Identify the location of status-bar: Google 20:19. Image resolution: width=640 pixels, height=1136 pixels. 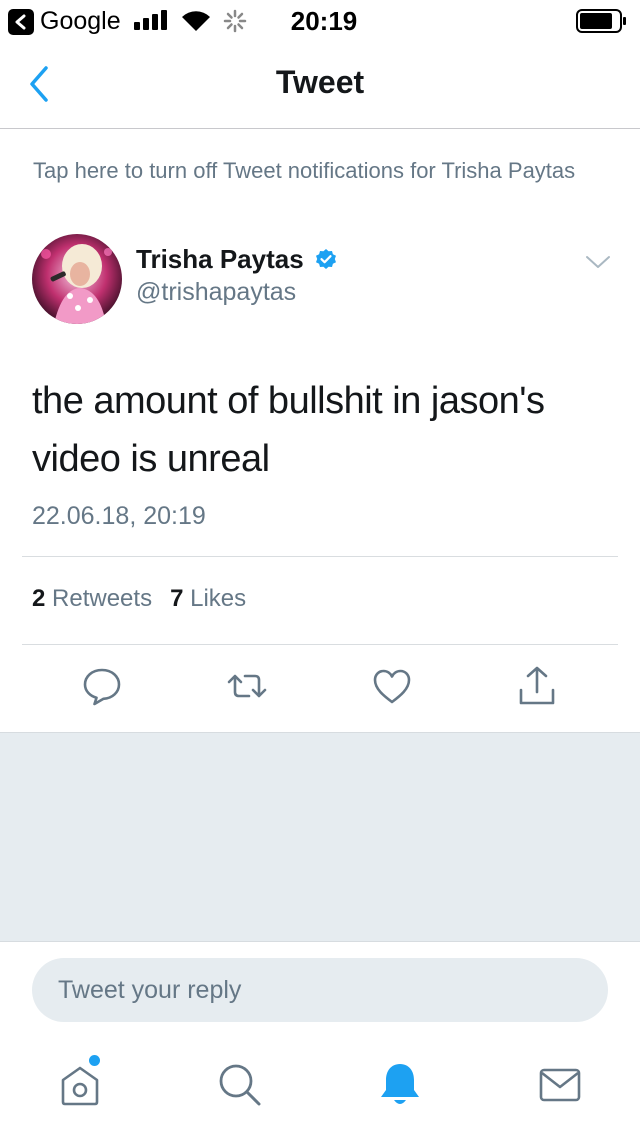
(320, 20).